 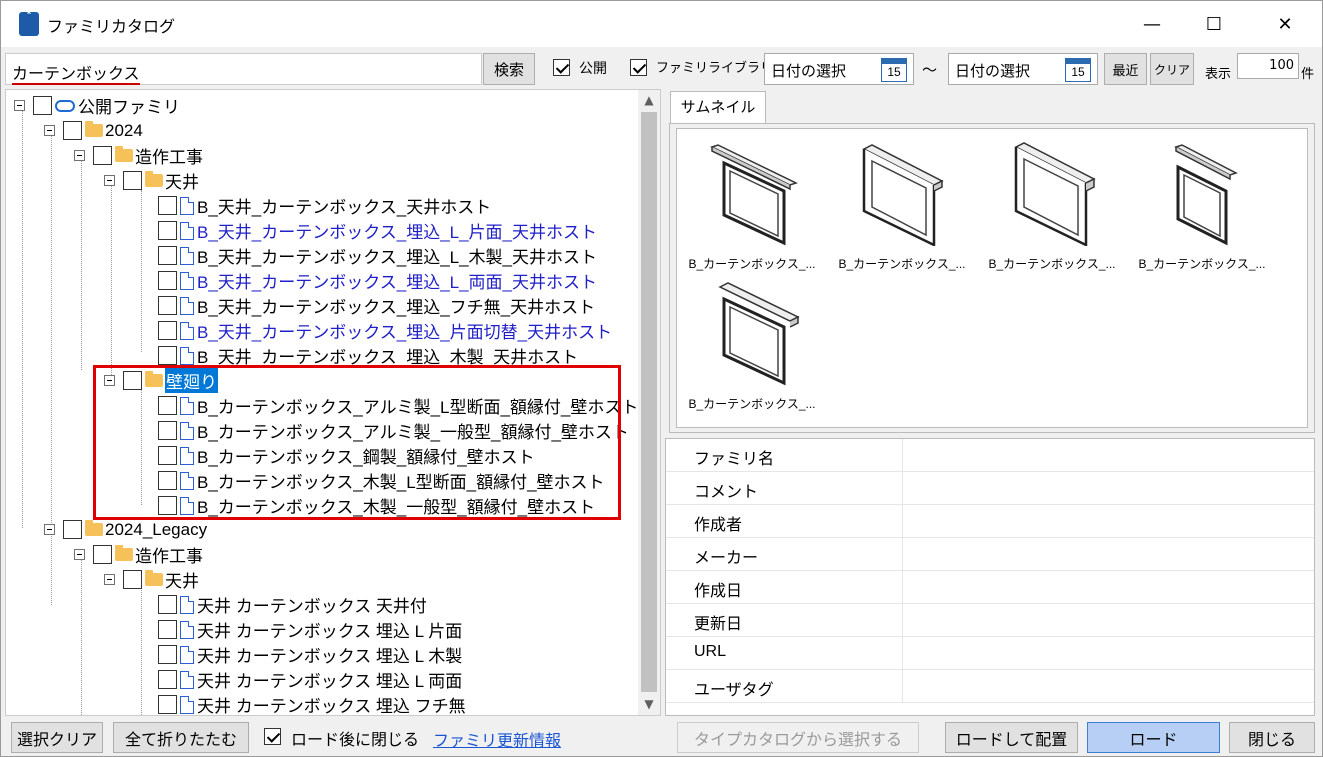 I want to click on date-to-picker: 日付の選択 15, so click(x=1023, y=69).